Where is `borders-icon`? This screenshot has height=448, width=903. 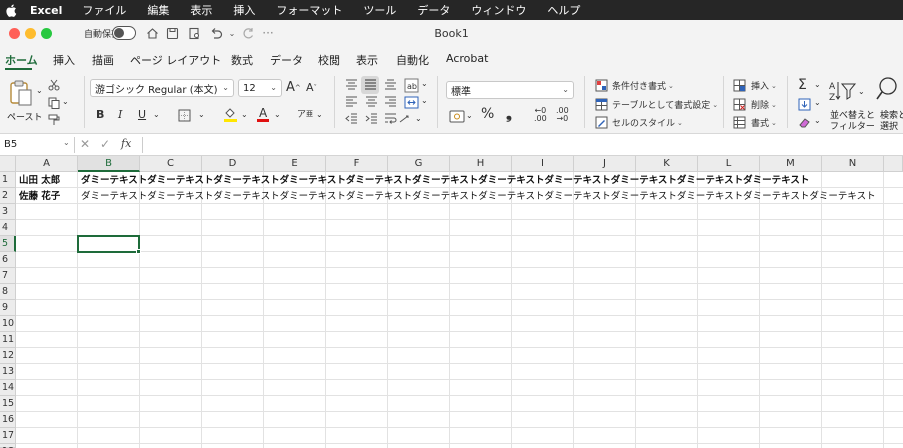 borders-icon is located at coordinates (184, 115).